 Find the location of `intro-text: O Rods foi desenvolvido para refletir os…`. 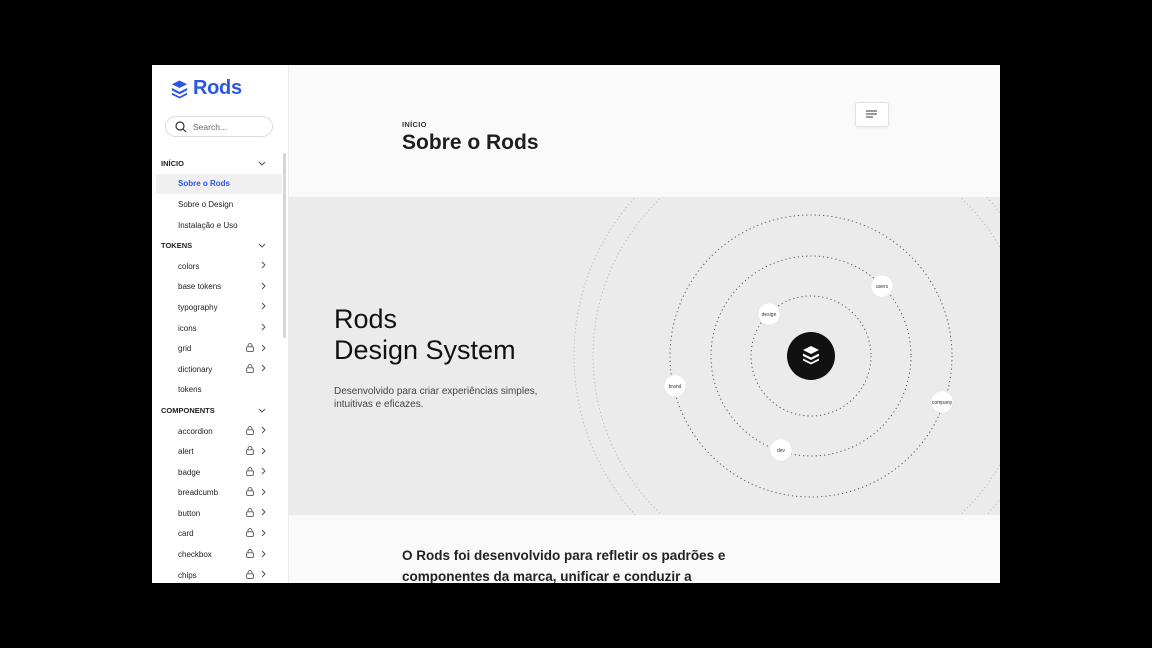

intro-text: O Rods foi desenvolvido para refletir os… is located at coordinates (564, 565).